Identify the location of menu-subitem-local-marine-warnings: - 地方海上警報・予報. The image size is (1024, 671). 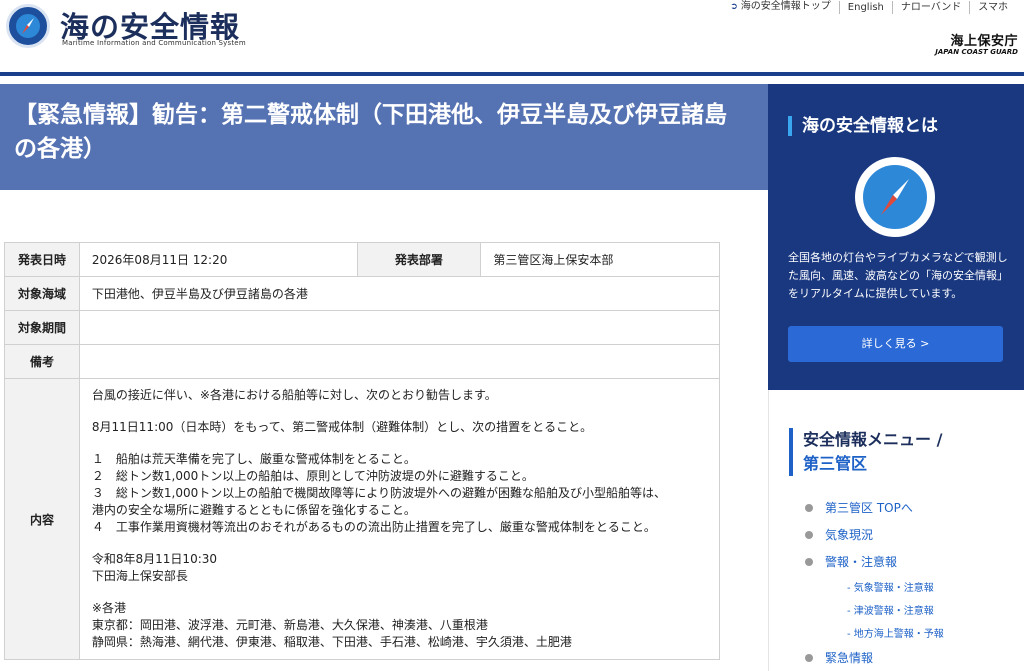
(874, 632).